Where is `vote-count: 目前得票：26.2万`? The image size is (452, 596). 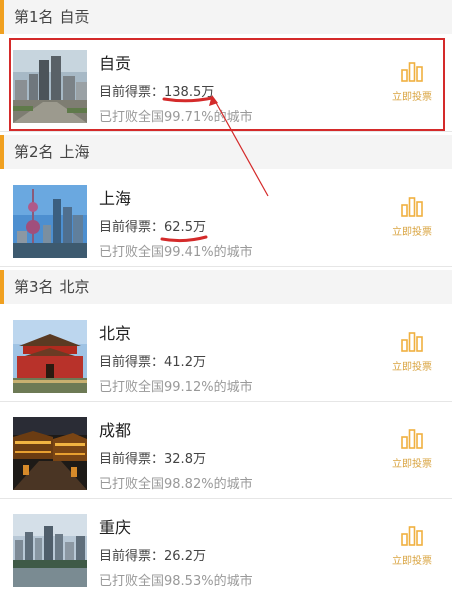 vote-count: 目前得票：26.2万 is located at coordinates (152, 554).